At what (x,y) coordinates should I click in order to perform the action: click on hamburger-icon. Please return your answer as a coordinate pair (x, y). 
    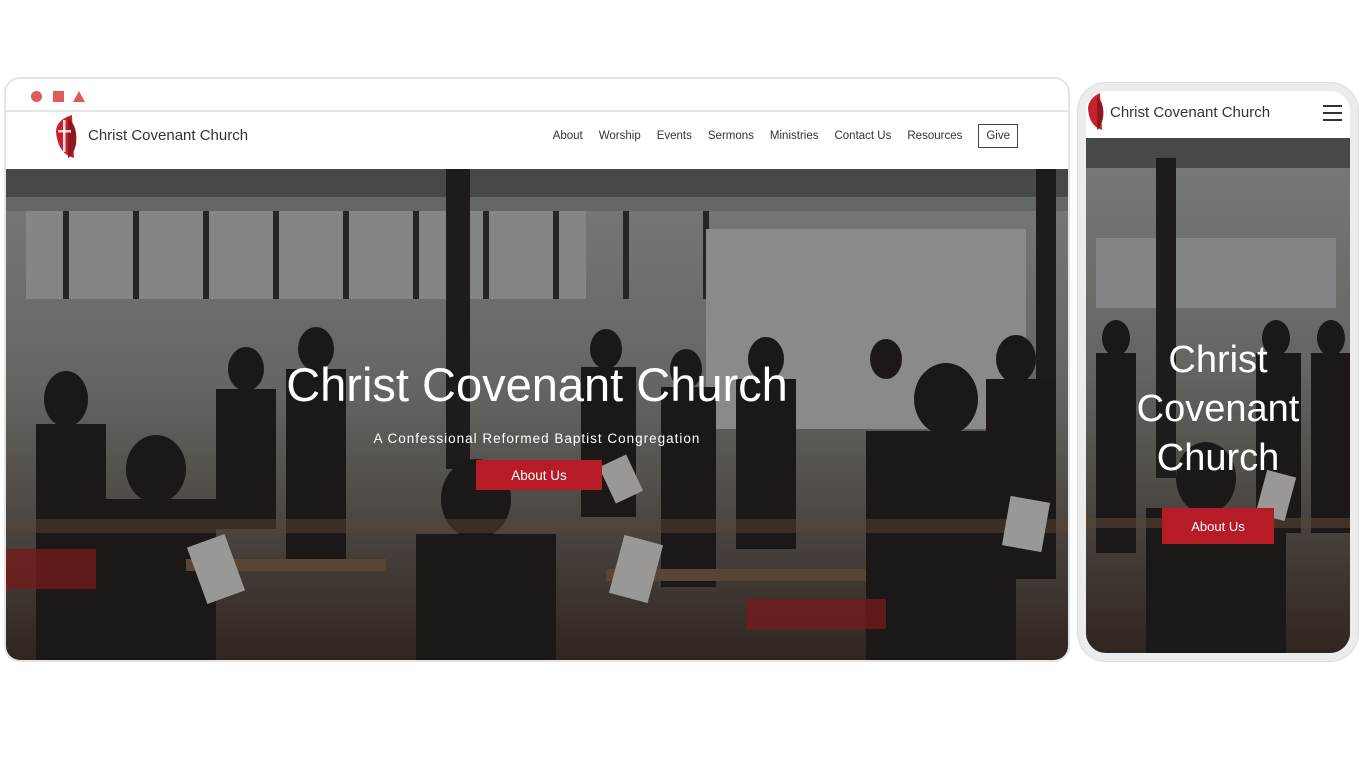
    Looking at the image, I should click on (1332, 113).